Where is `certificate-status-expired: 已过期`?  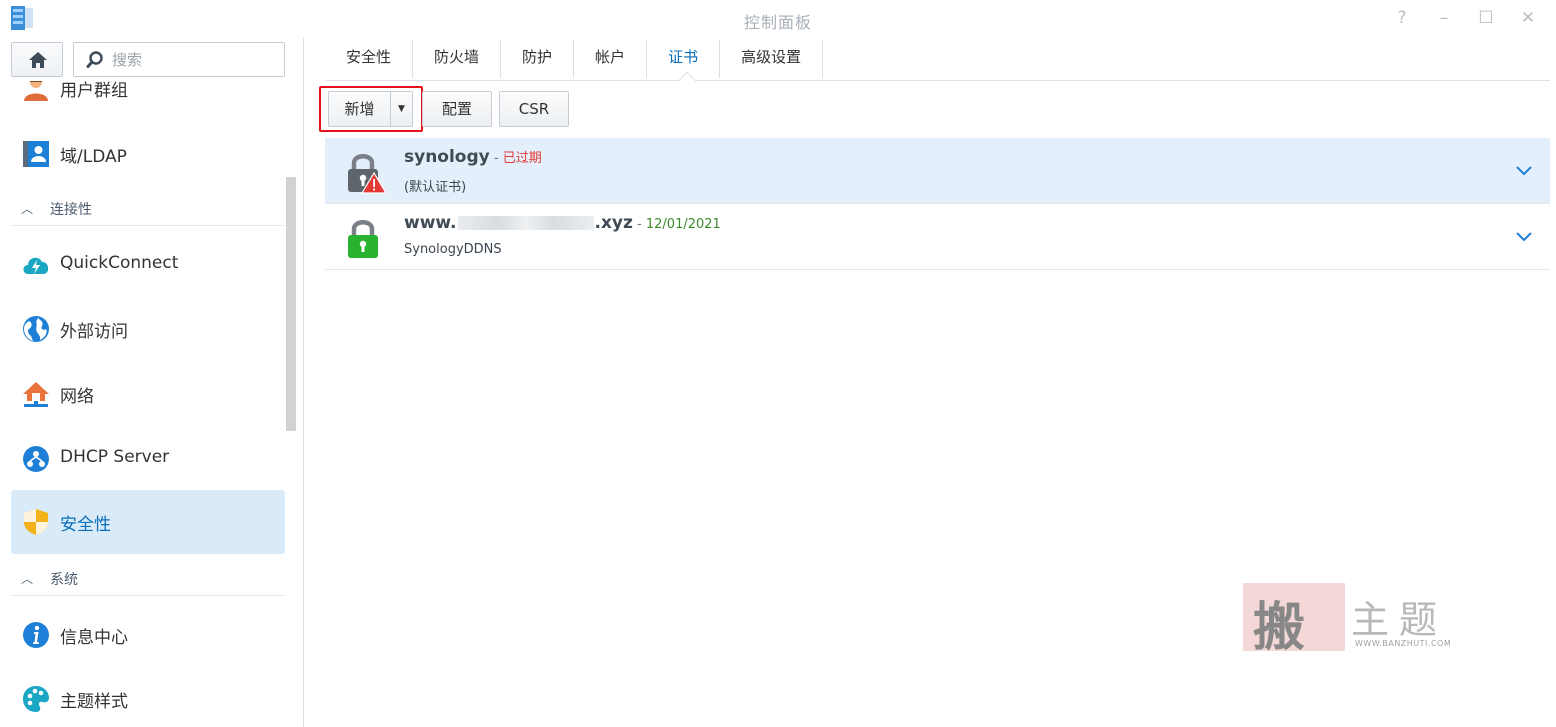
certificate-status-expired: 已过期 is located at coordinates (522, 158).